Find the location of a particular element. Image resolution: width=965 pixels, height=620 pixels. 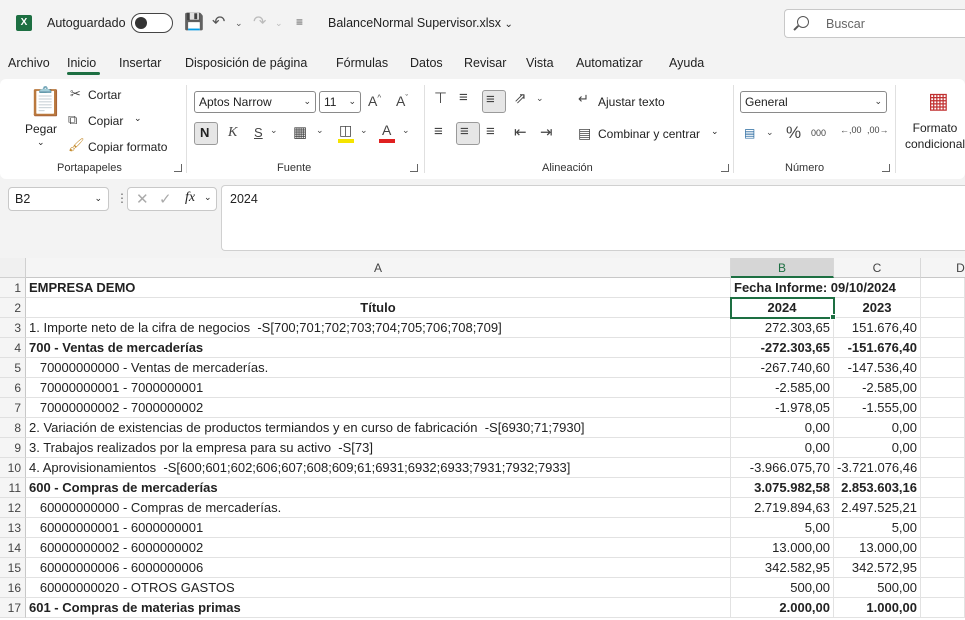

number-format-select: General ⌄ is located at coordinates (813, 102).